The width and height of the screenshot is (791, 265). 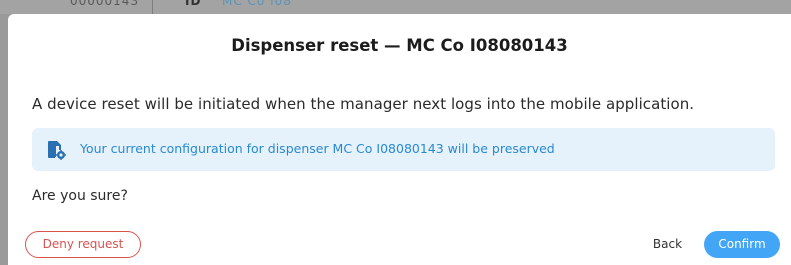 I want to click on background-page-strip: 00000143 ID MC Co I08, so click(x=395, y=7).